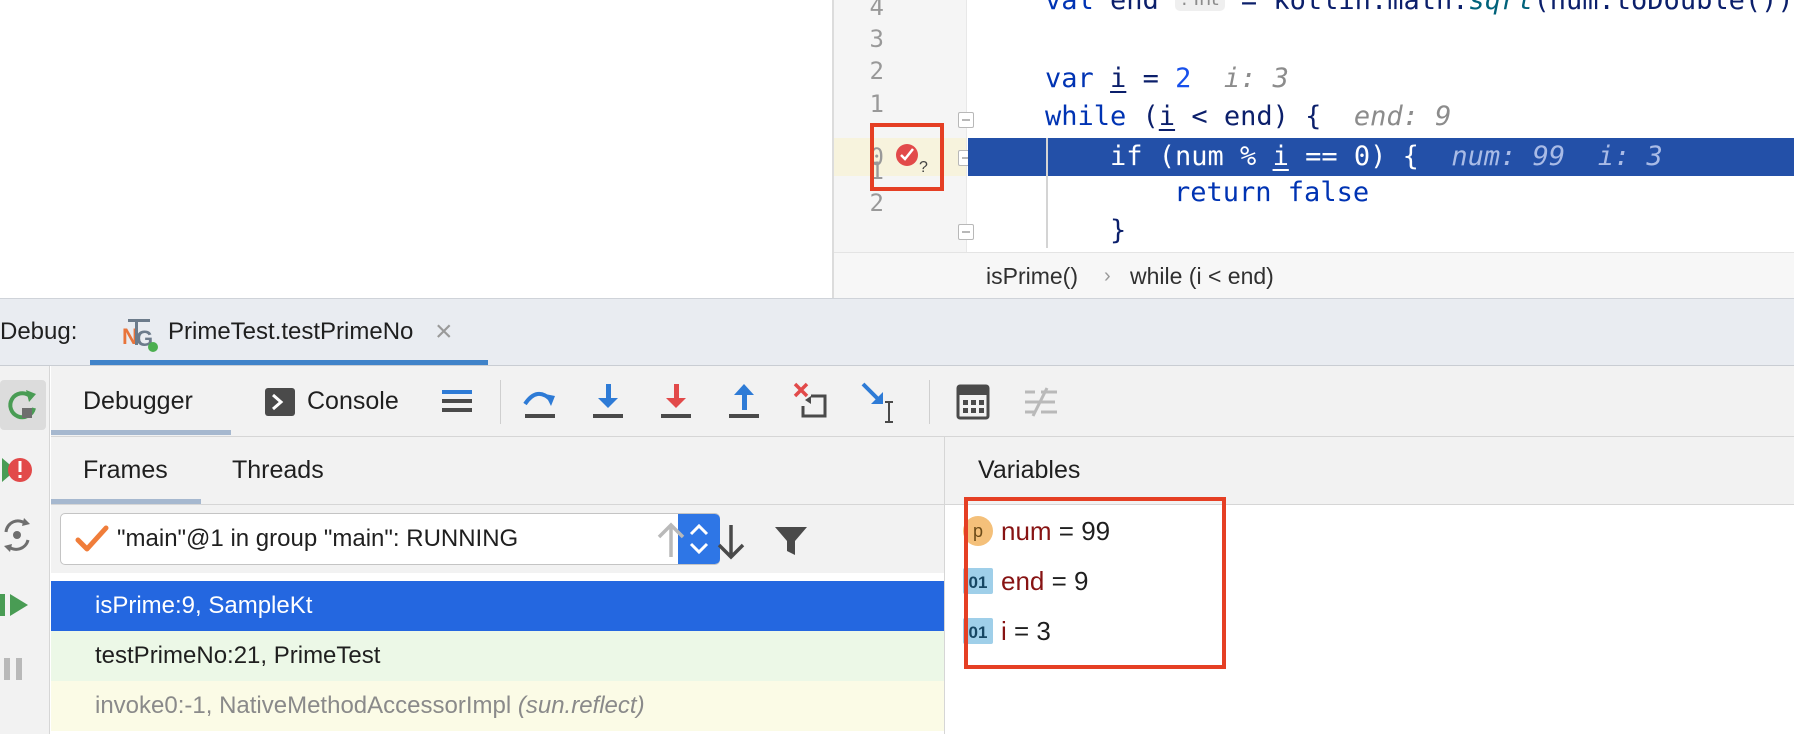 This screenshot has height=734, width=1794. I want to click on breakpoint-highlight-box, so click(907, 157).